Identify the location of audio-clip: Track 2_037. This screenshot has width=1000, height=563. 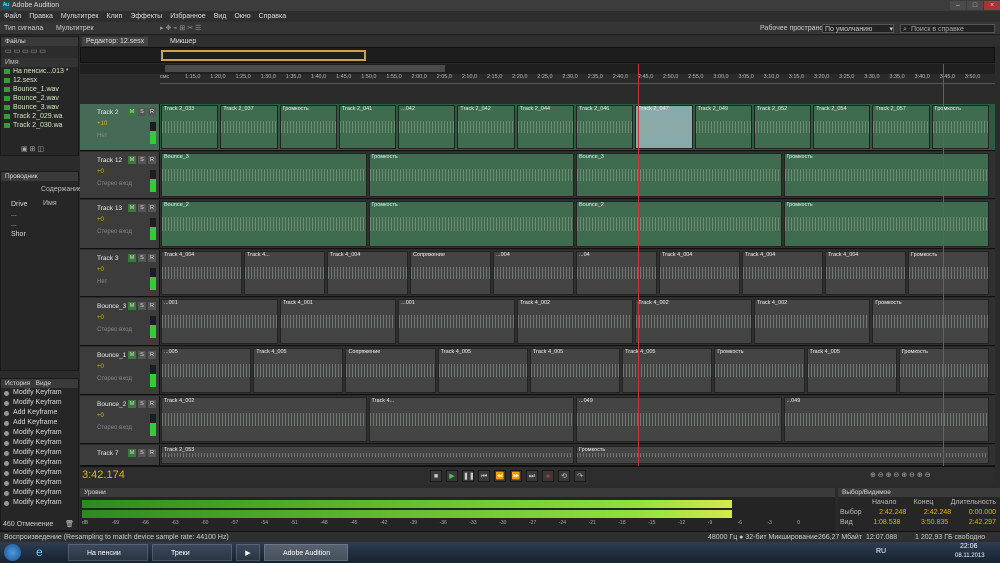
(249, 127).